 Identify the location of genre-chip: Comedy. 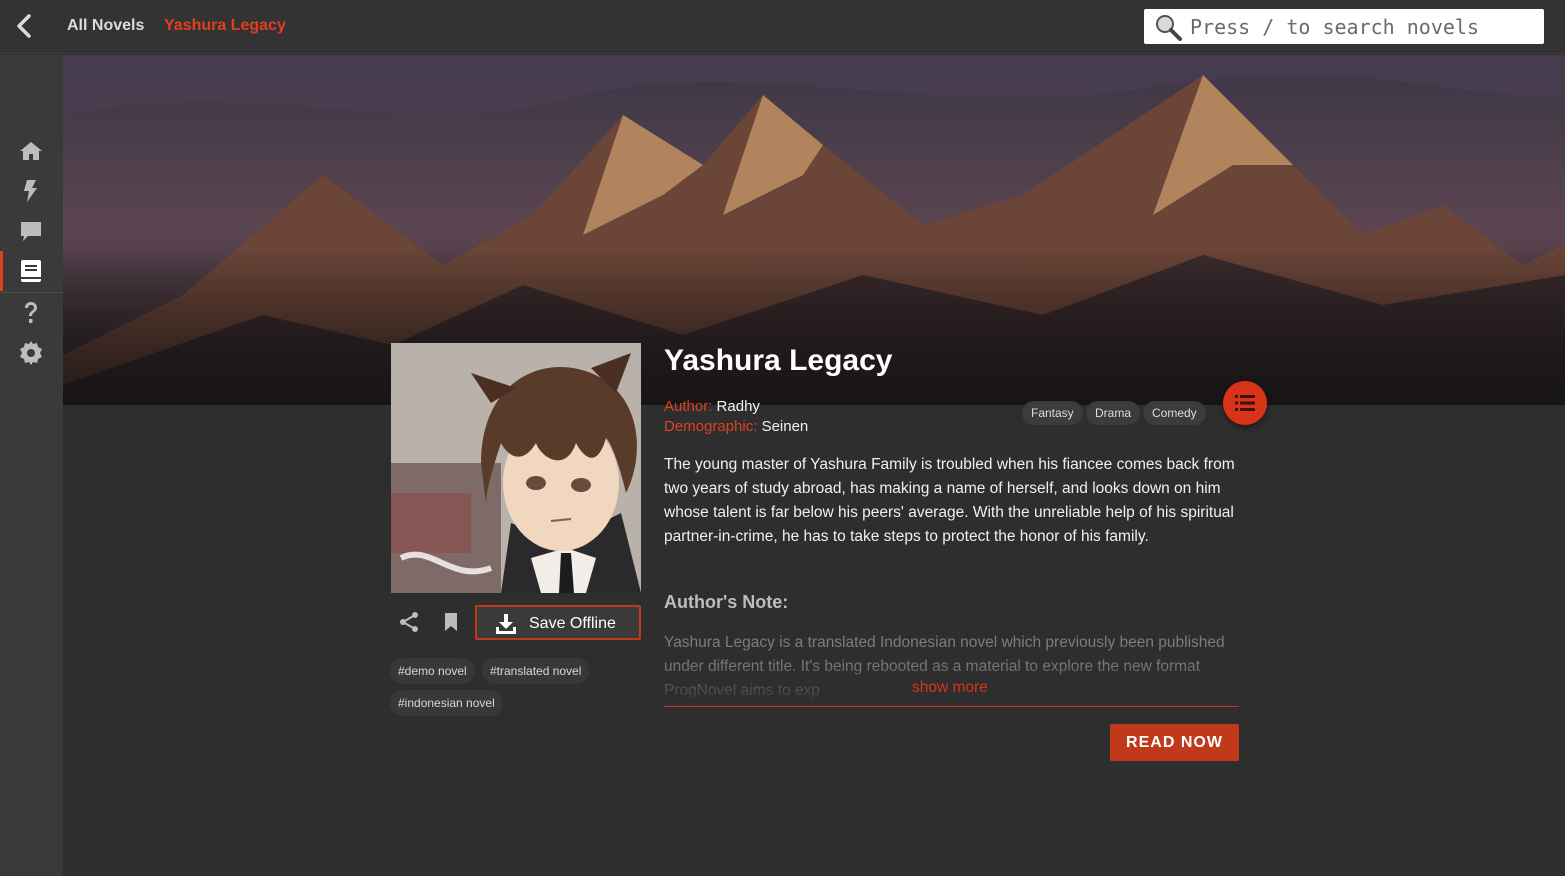
(1174, 413).